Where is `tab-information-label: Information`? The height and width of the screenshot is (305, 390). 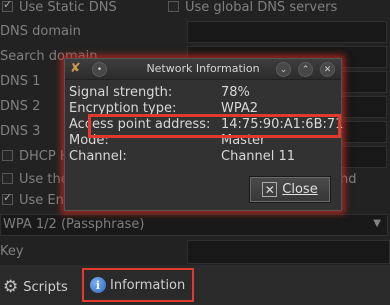
tab-information-label: Information is located at coordinates (148, 285).